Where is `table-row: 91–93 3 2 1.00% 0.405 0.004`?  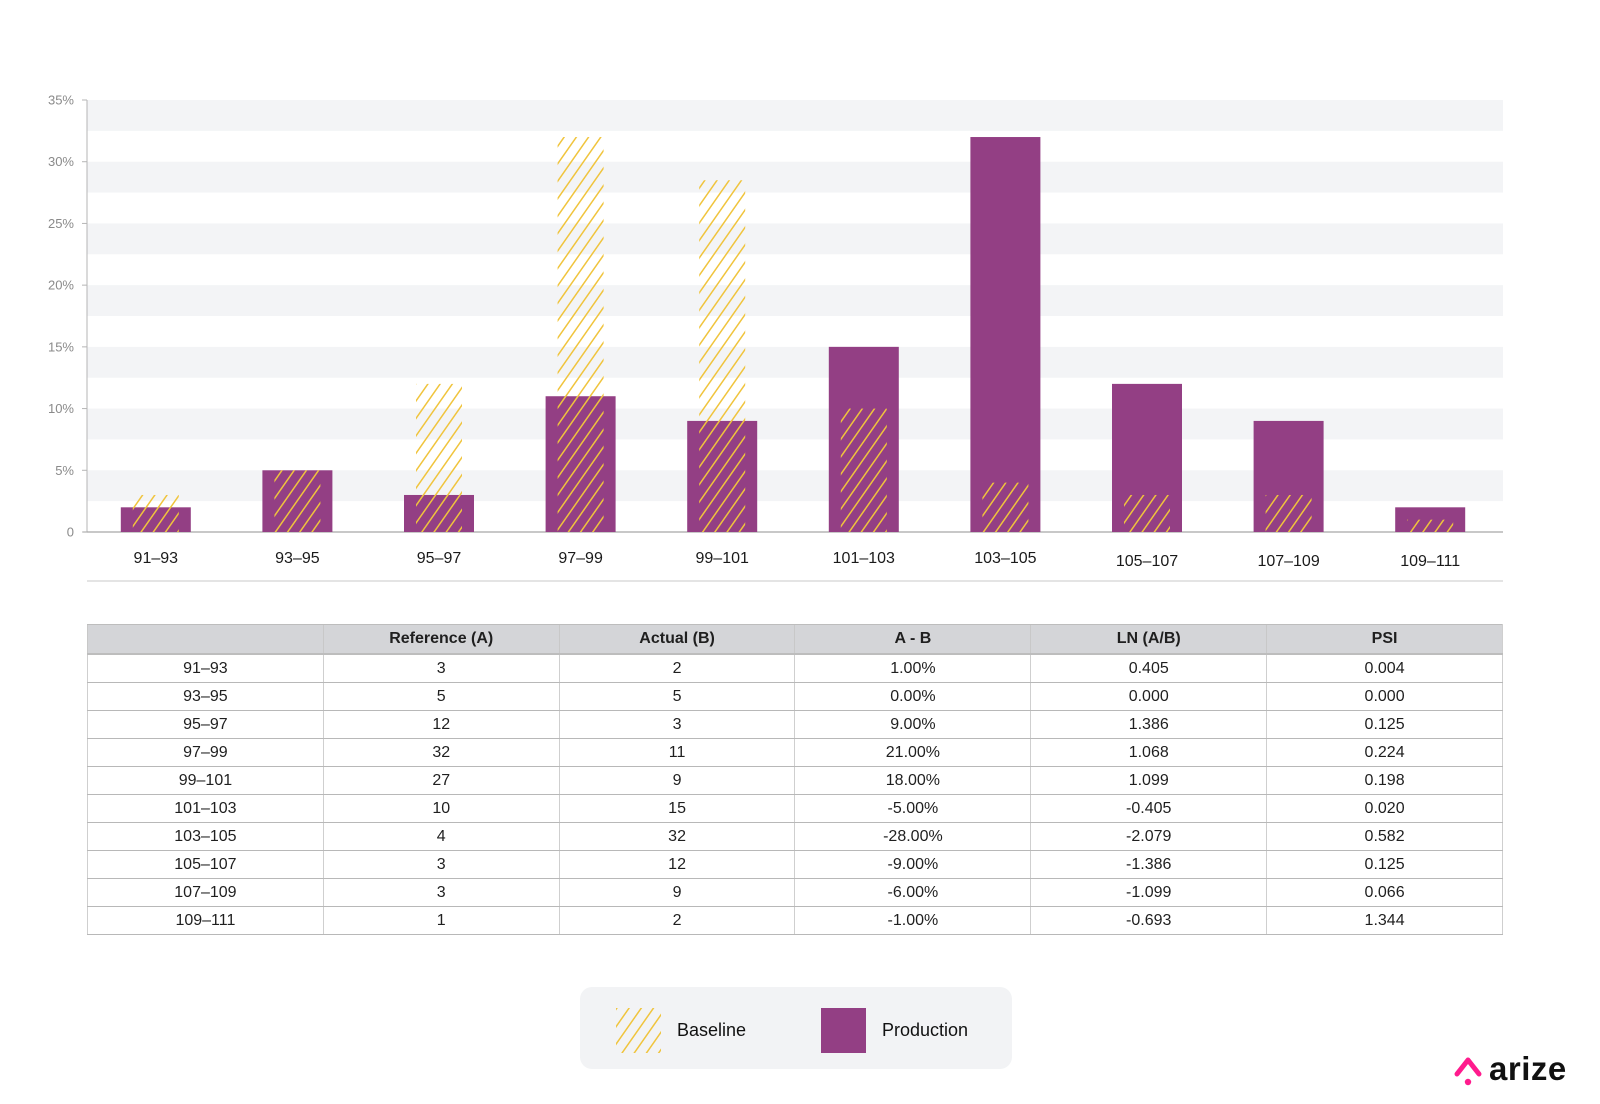 table-row: 91–93 3 2 1.00% 0.405 0.004 is located at coordinates (795, 668).